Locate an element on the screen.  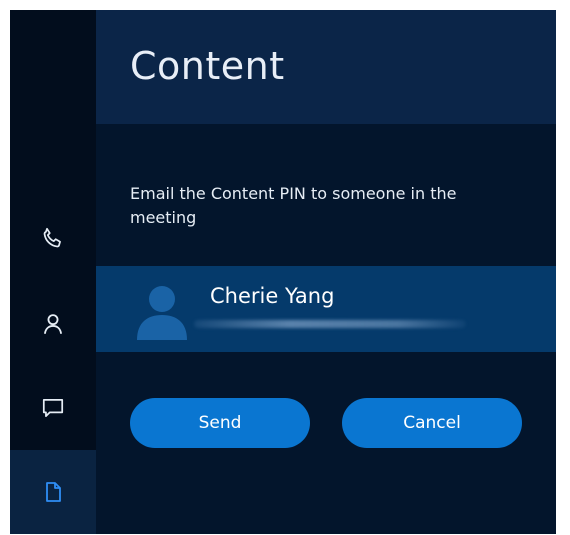
nav-content-icon-wrap is located at coordinates (53, 492).